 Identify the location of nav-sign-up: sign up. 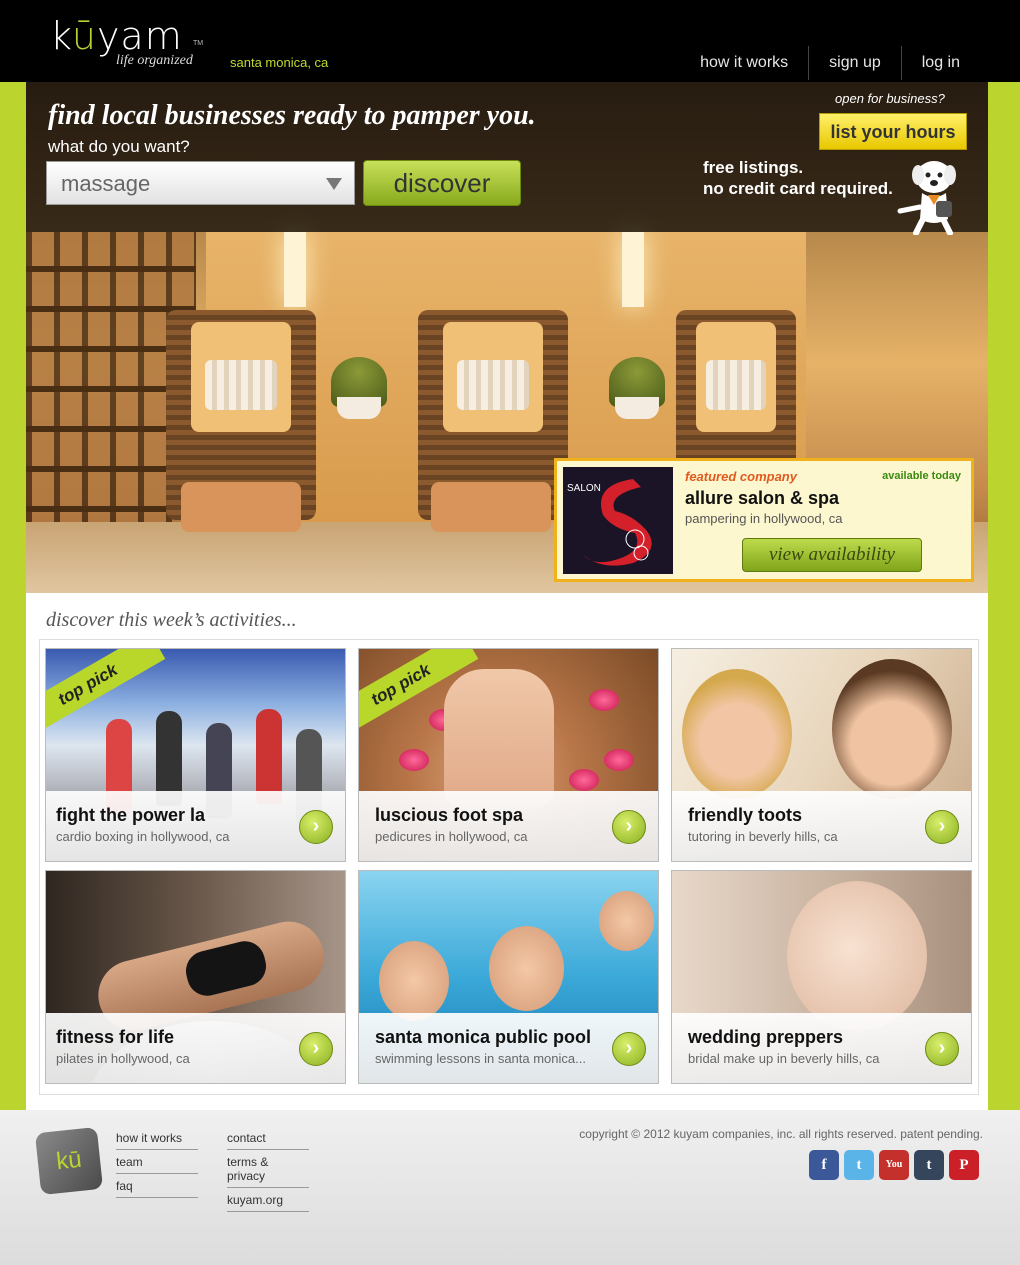
(854, 63).